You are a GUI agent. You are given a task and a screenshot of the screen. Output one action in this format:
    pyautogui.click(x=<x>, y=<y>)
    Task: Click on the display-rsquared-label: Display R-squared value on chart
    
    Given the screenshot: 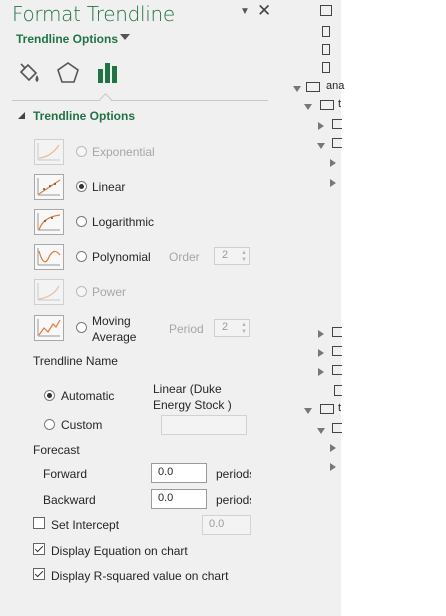 What is the action you would take?
    pyautogui.click(x=139, y=576)
    